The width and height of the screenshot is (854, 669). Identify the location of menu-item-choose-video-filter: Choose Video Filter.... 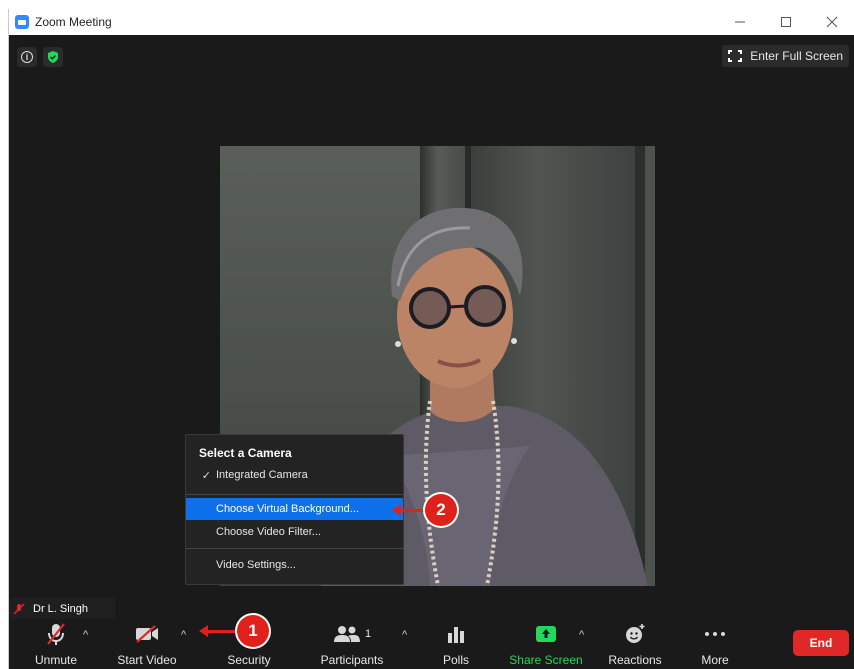
(294, 532).